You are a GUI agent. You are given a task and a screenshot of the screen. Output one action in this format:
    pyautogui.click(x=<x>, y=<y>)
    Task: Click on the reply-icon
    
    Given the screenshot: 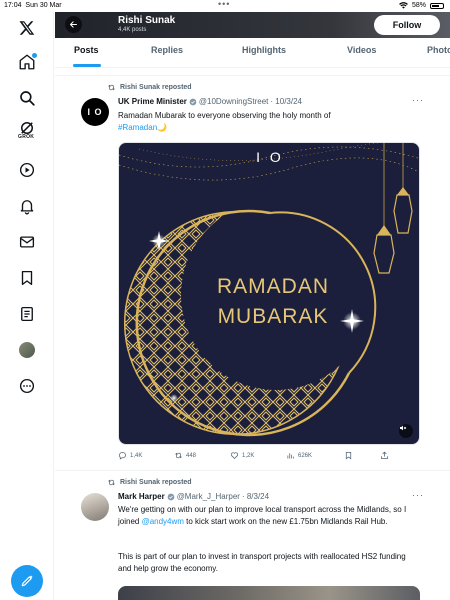 What is the action you would take?
    pyautogui.click(x=122, y=456)
    